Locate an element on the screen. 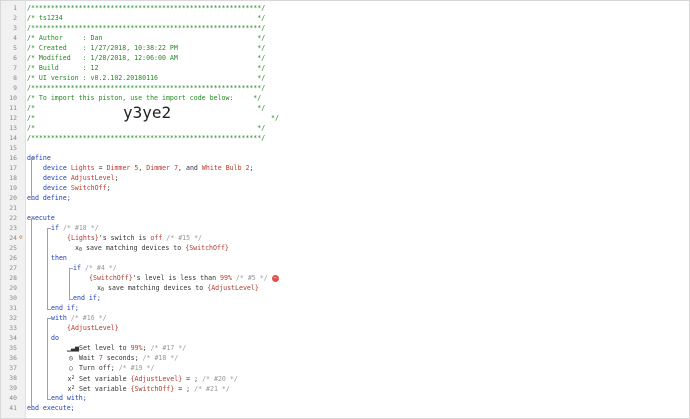  line-number: 18 is located at coordinates (13, 178).